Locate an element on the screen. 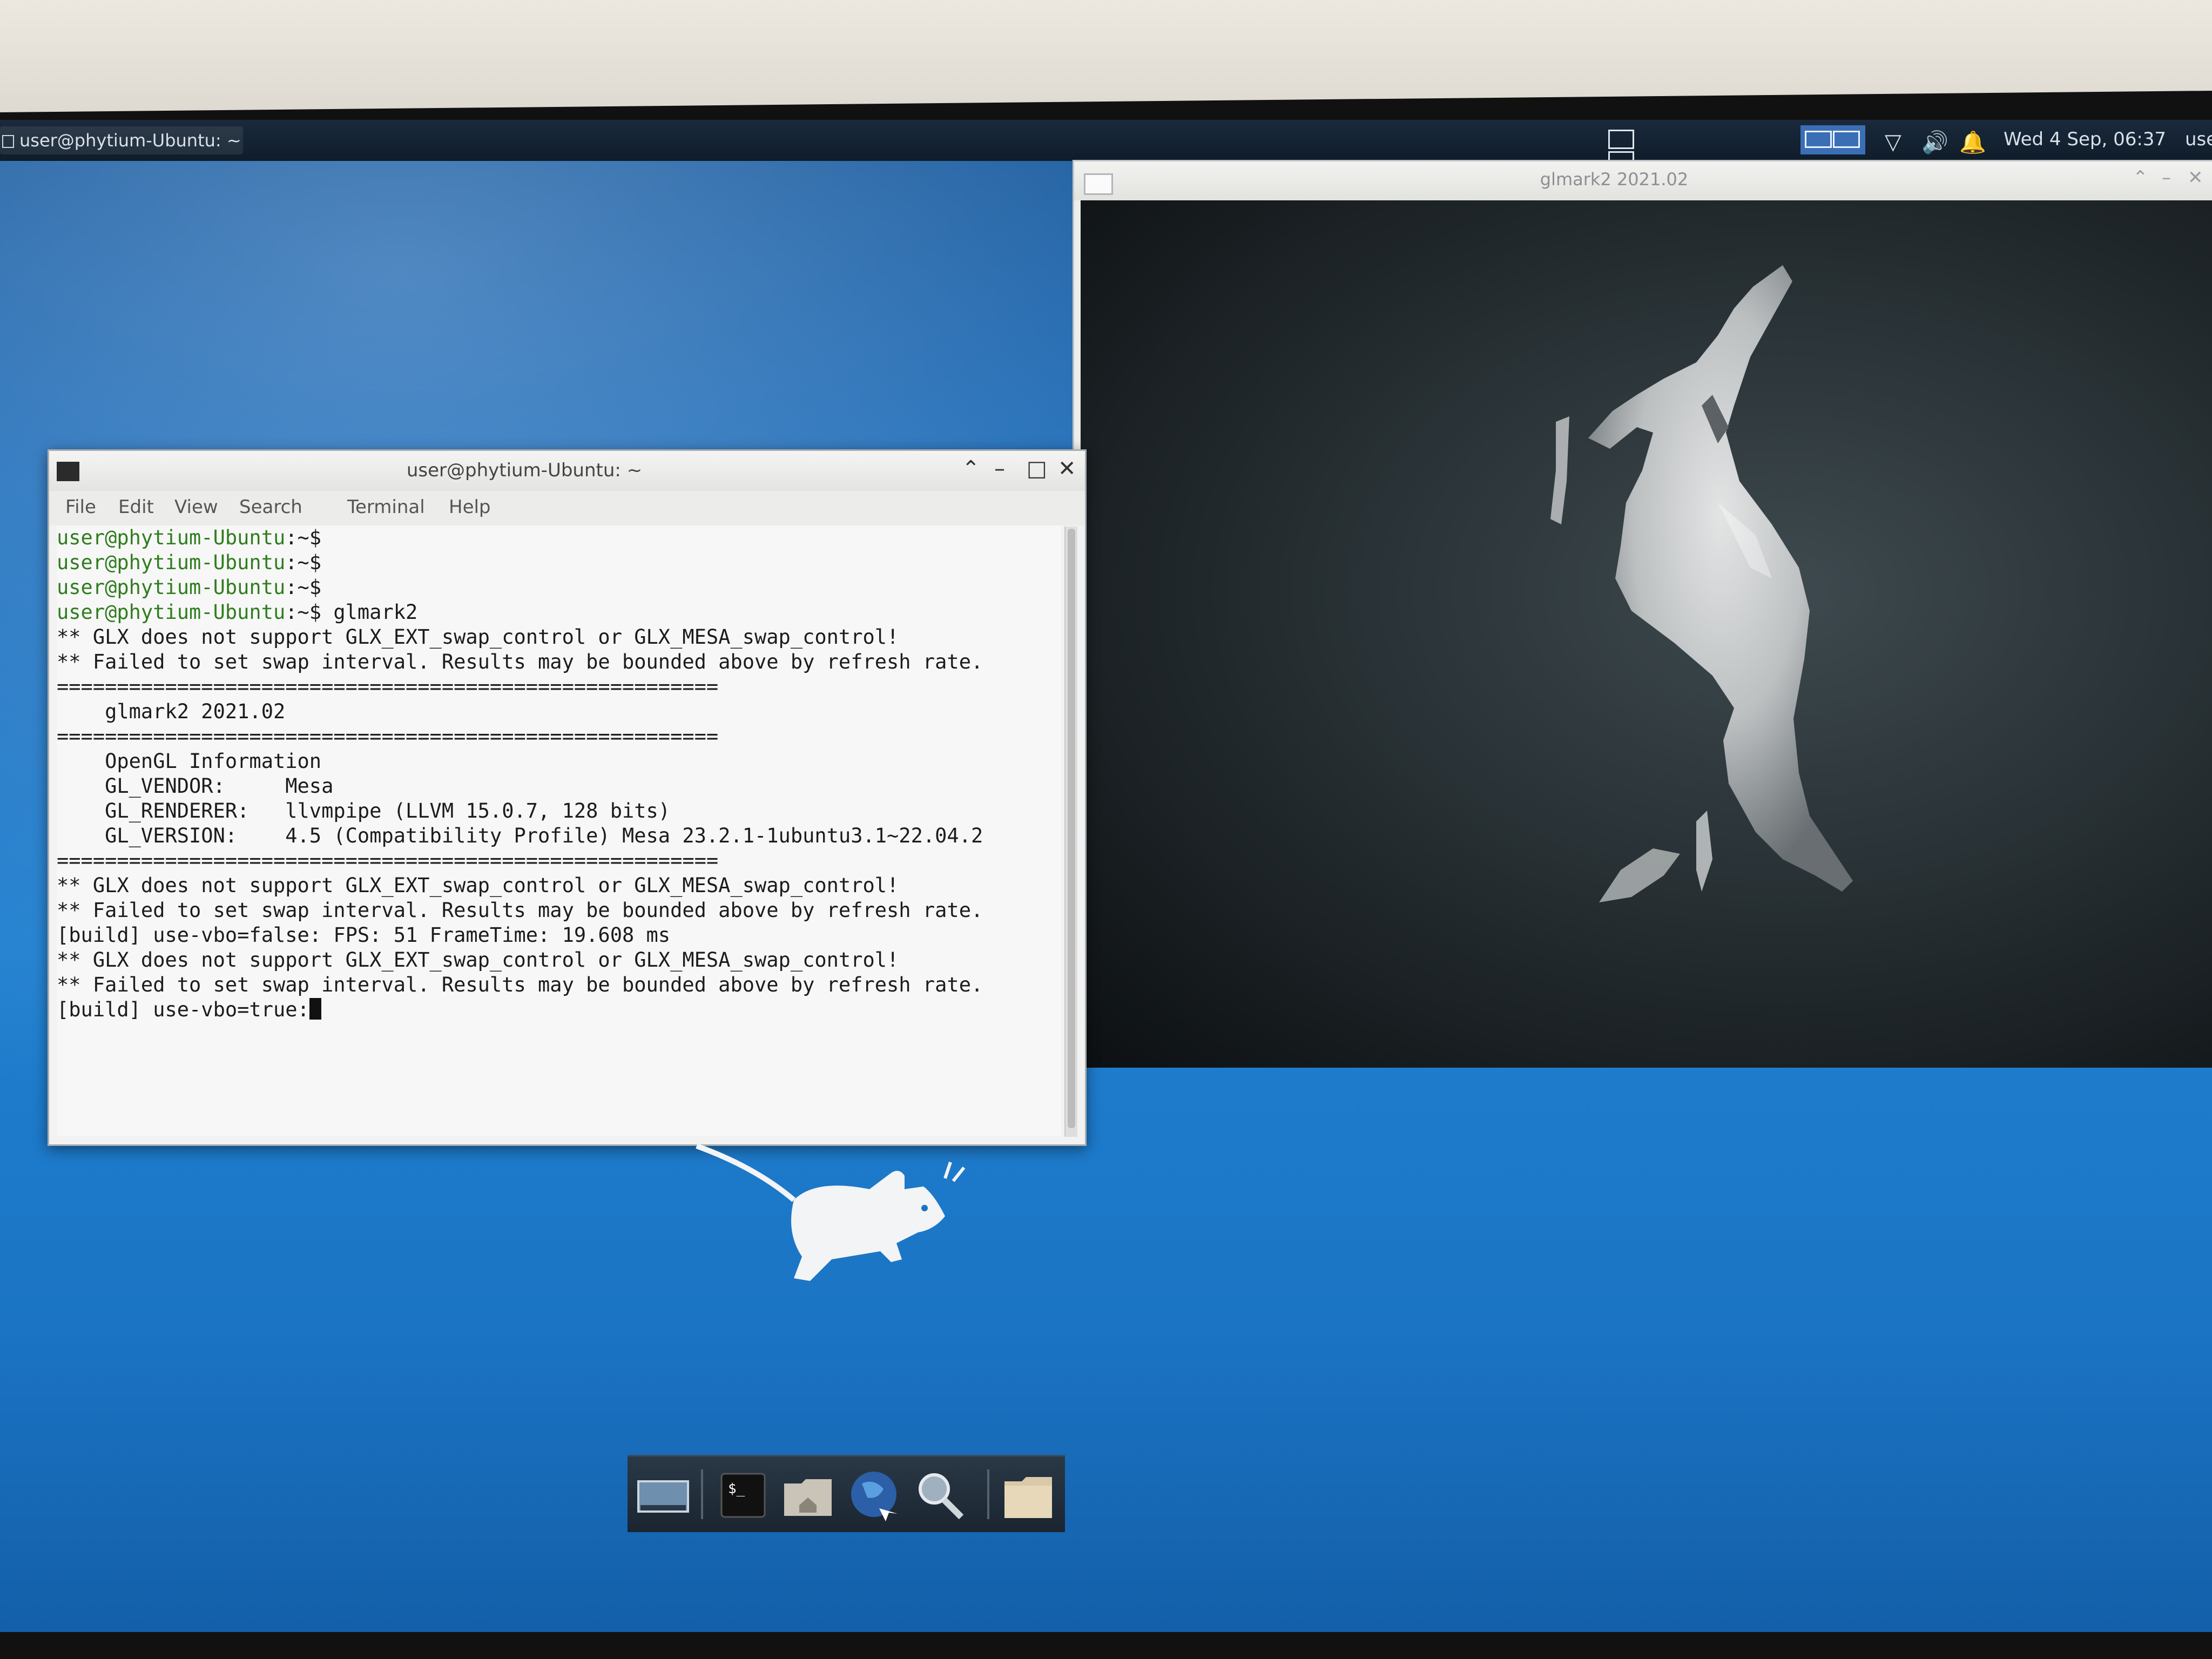  maximize-icon: □ is located at coordinates (1037, 468).